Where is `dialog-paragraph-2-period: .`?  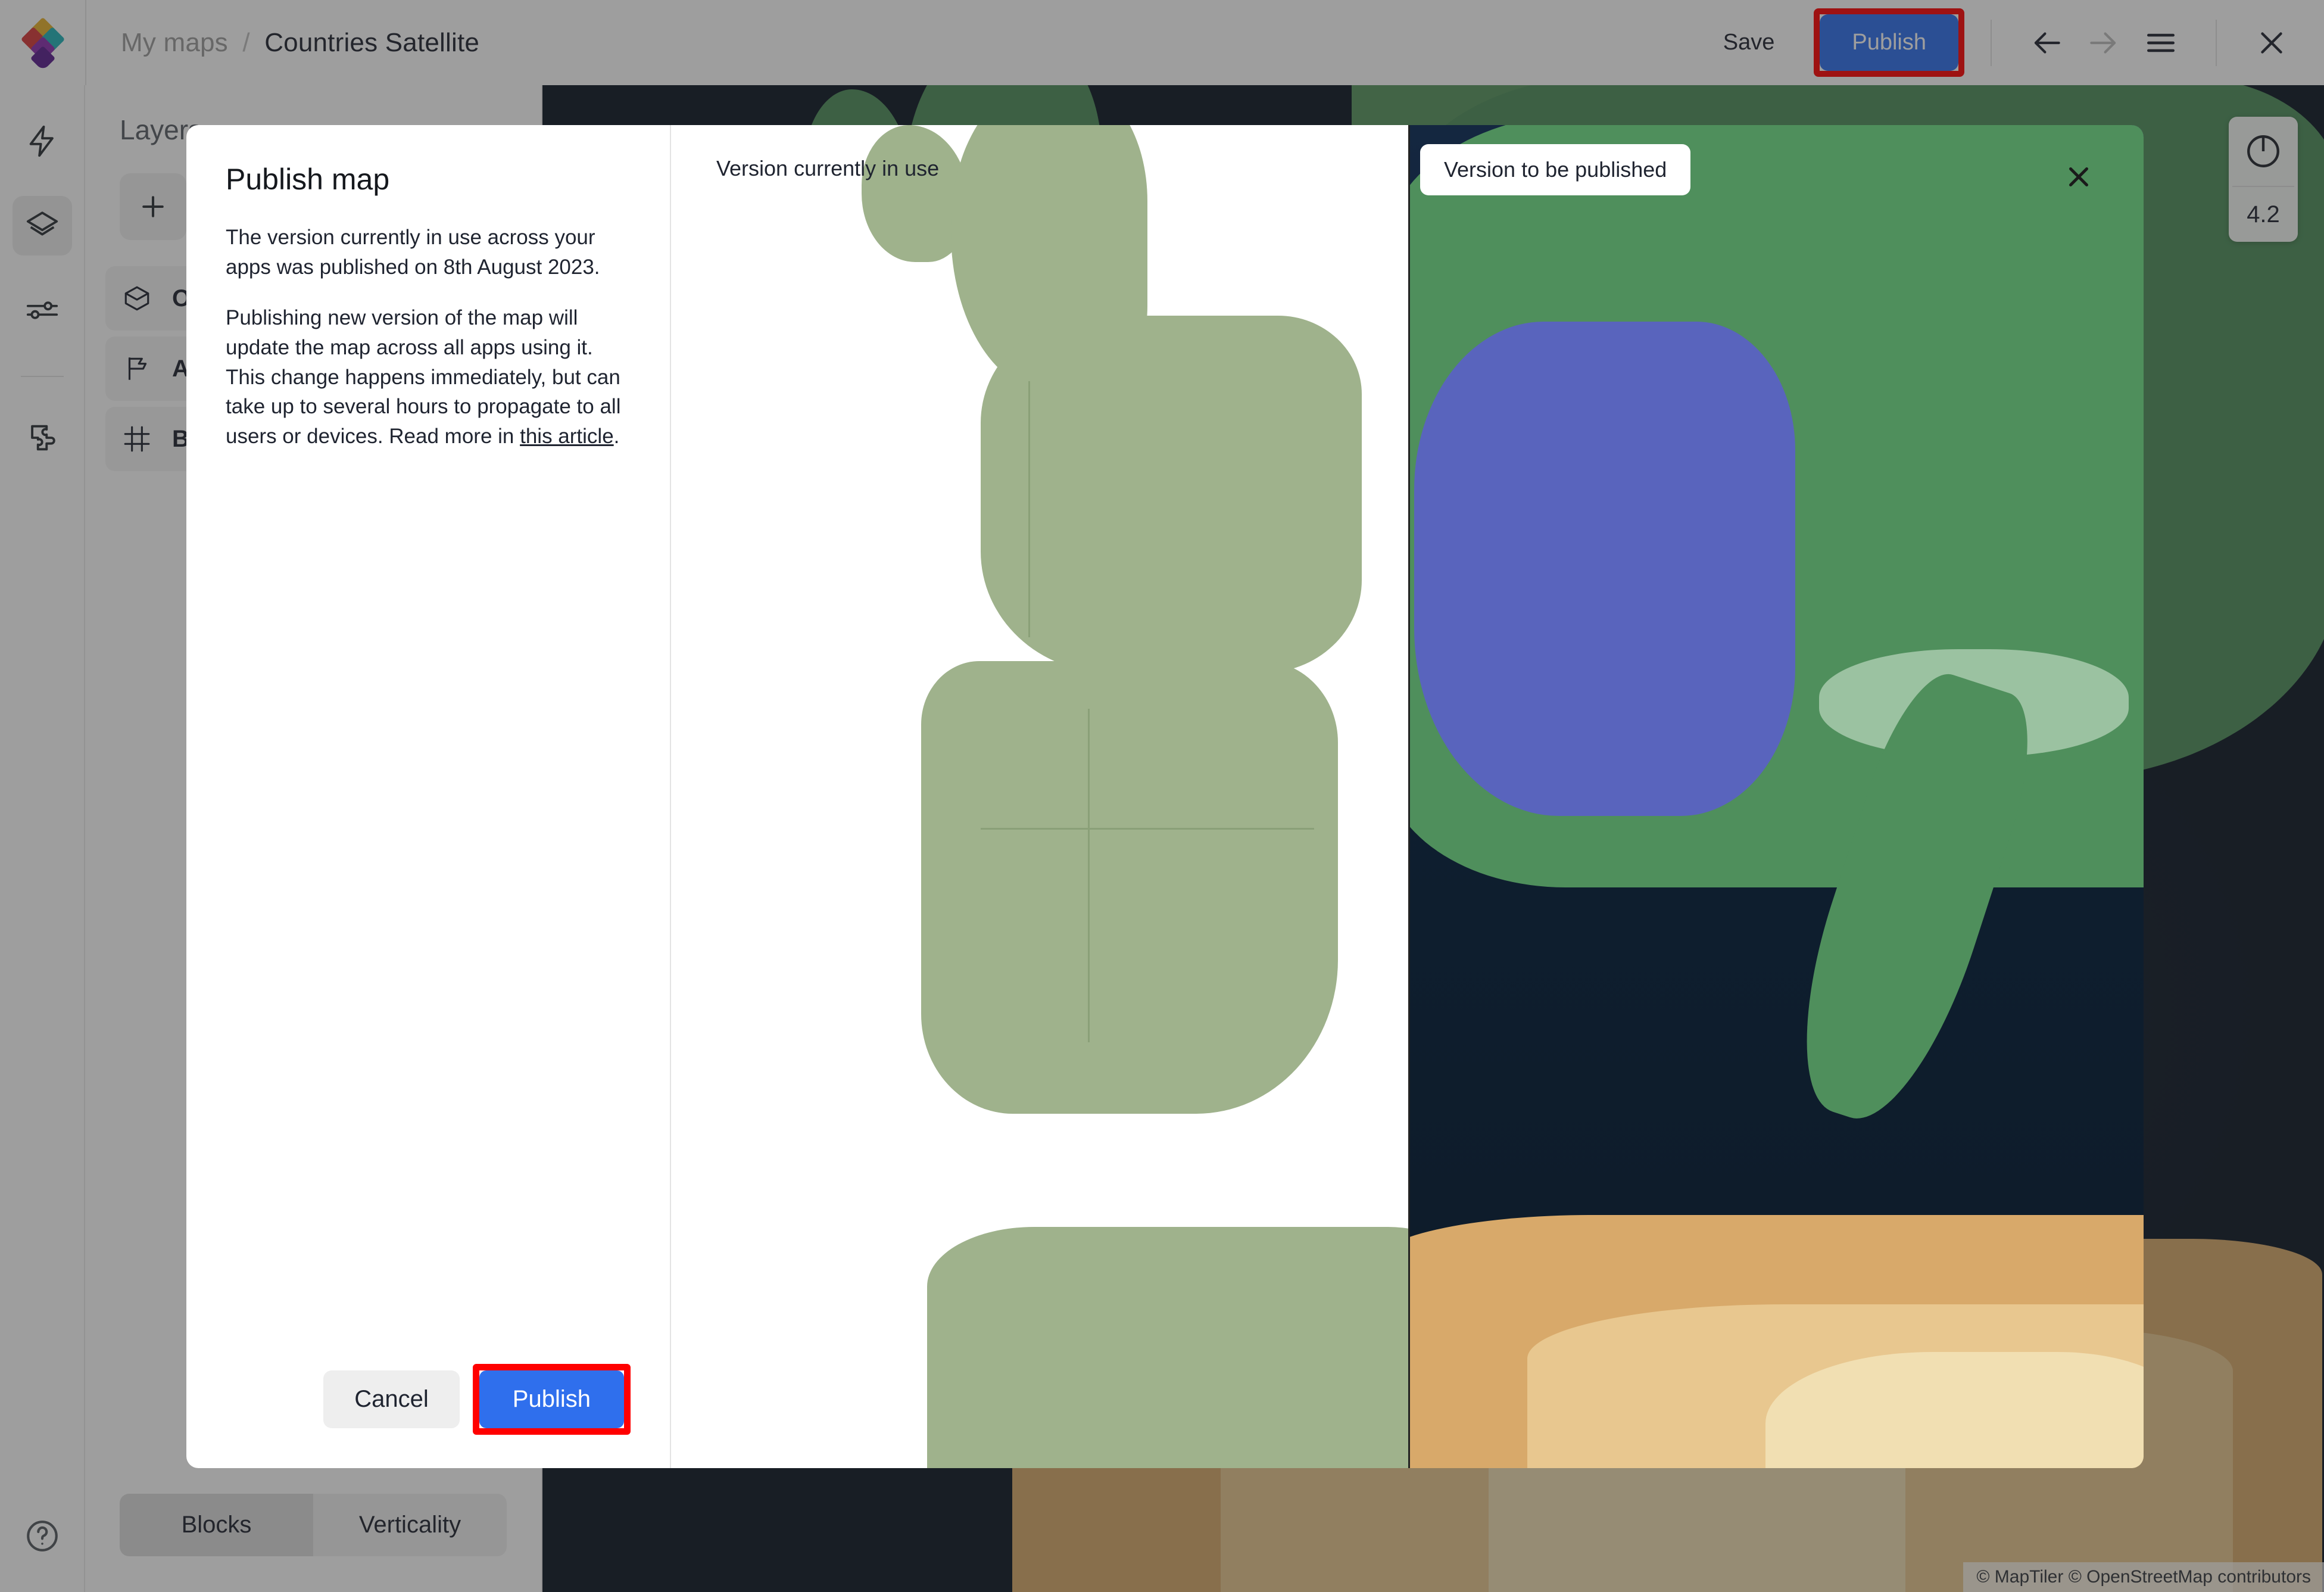
dialog-paragraph-2-period: . is located at coordinates (616, 436).